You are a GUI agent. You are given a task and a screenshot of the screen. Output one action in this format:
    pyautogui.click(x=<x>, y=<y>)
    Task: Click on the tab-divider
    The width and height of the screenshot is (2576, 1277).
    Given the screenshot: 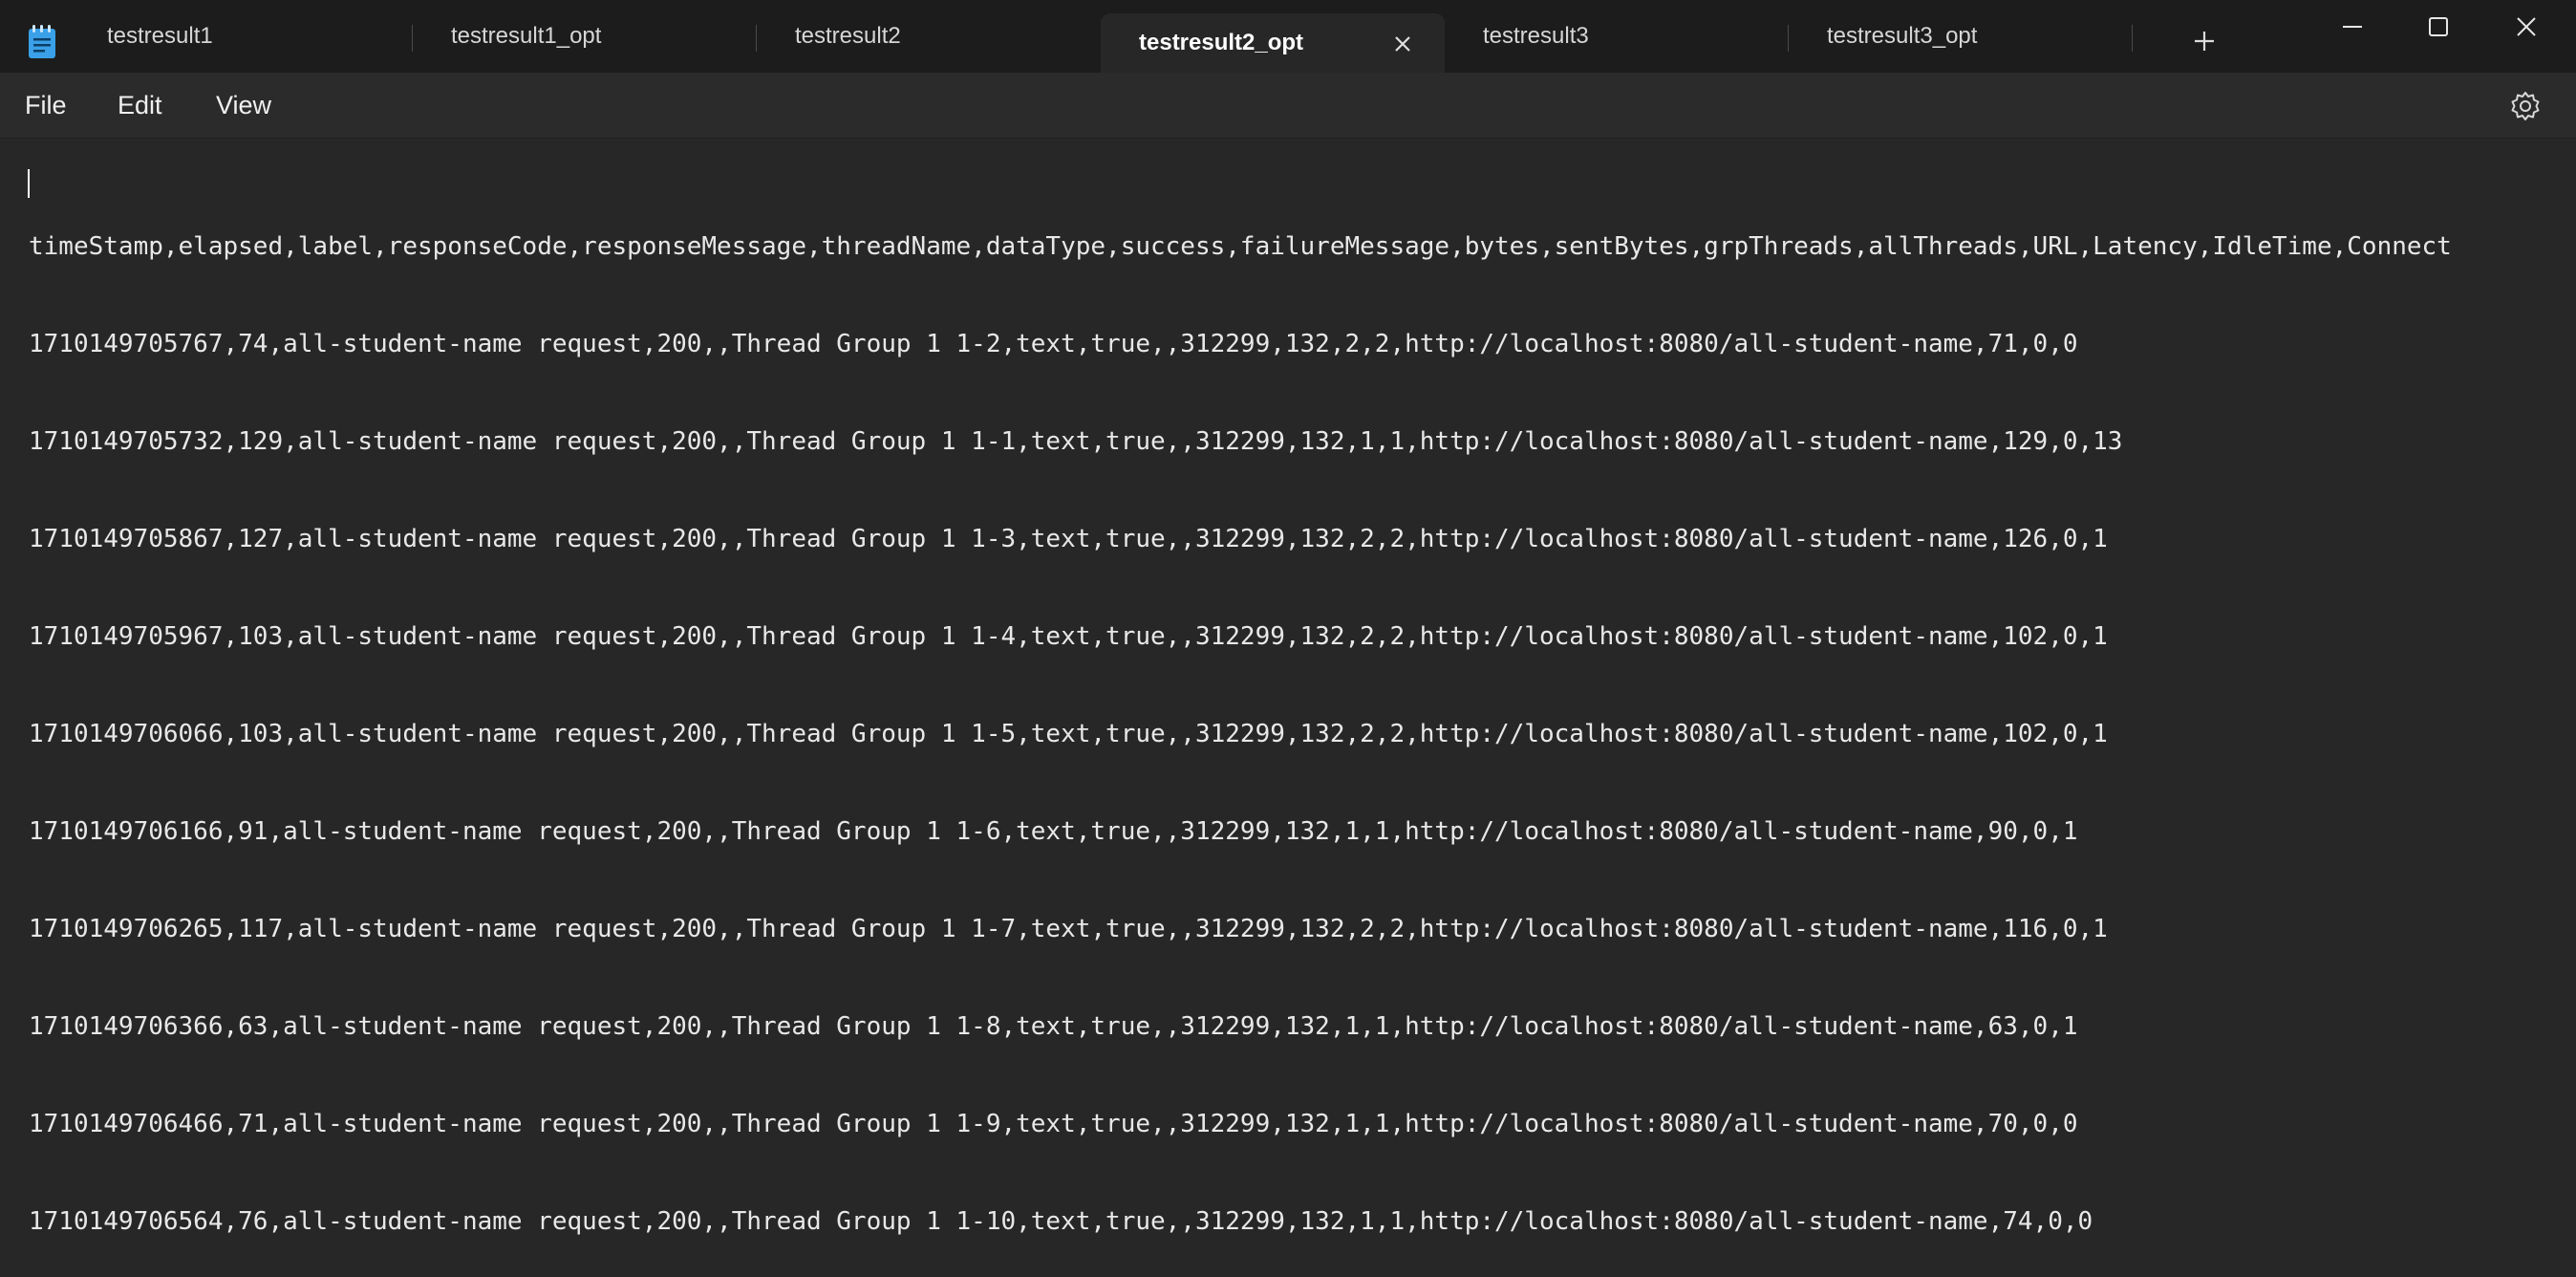 What is the action you would take?
    pyautogui.click(x=2132, y=38)
    